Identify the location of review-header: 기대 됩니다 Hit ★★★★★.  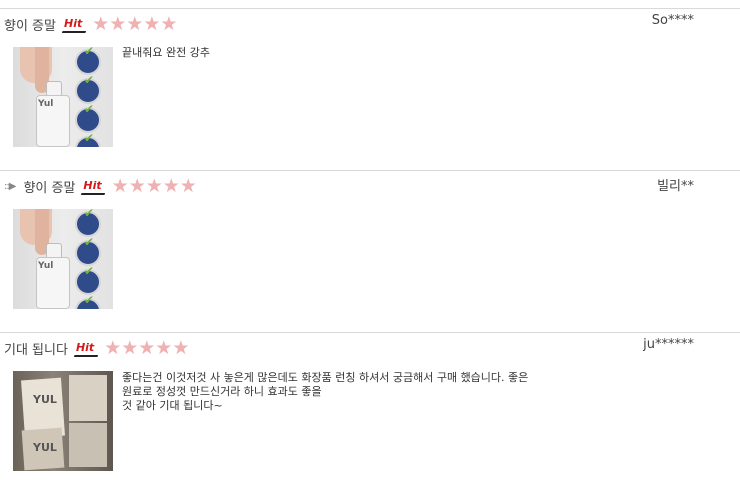
(96, 348).